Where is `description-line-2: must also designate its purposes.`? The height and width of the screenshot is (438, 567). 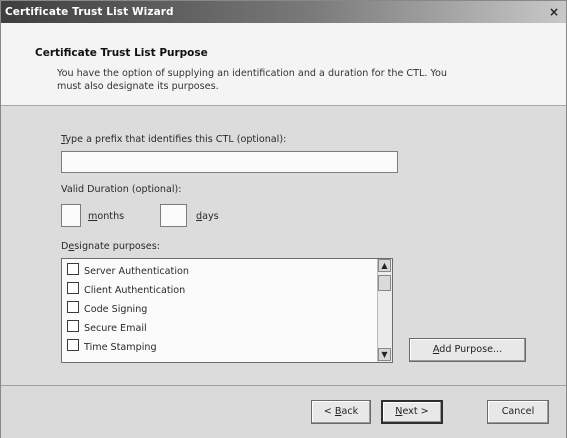 description-line-2: must also designate its purposes. is located at coordinates (138, 86).